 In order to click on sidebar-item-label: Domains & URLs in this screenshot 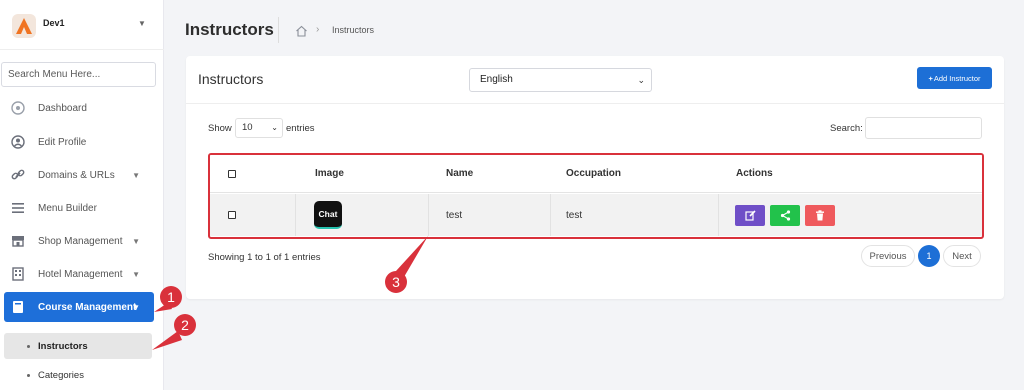, I will do `click(76, 175)`.